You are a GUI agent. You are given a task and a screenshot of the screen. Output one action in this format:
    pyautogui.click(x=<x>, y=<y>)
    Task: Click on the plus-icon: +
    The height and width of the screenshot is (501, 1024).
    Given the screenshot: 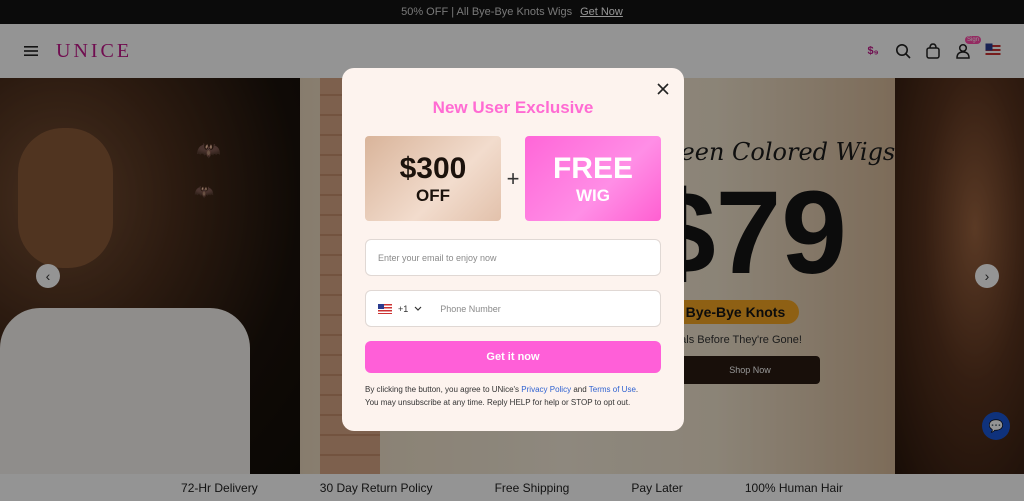 What is the action you would take?
    pyautogui.click(x=513, y=178)
    